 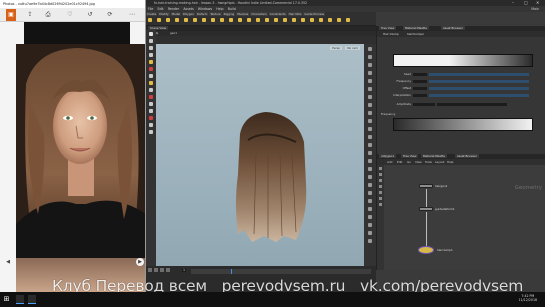 What do you see at coordinates (231, 271) in the screenshot?
I see `playhead` at bounding box center [231, 271].